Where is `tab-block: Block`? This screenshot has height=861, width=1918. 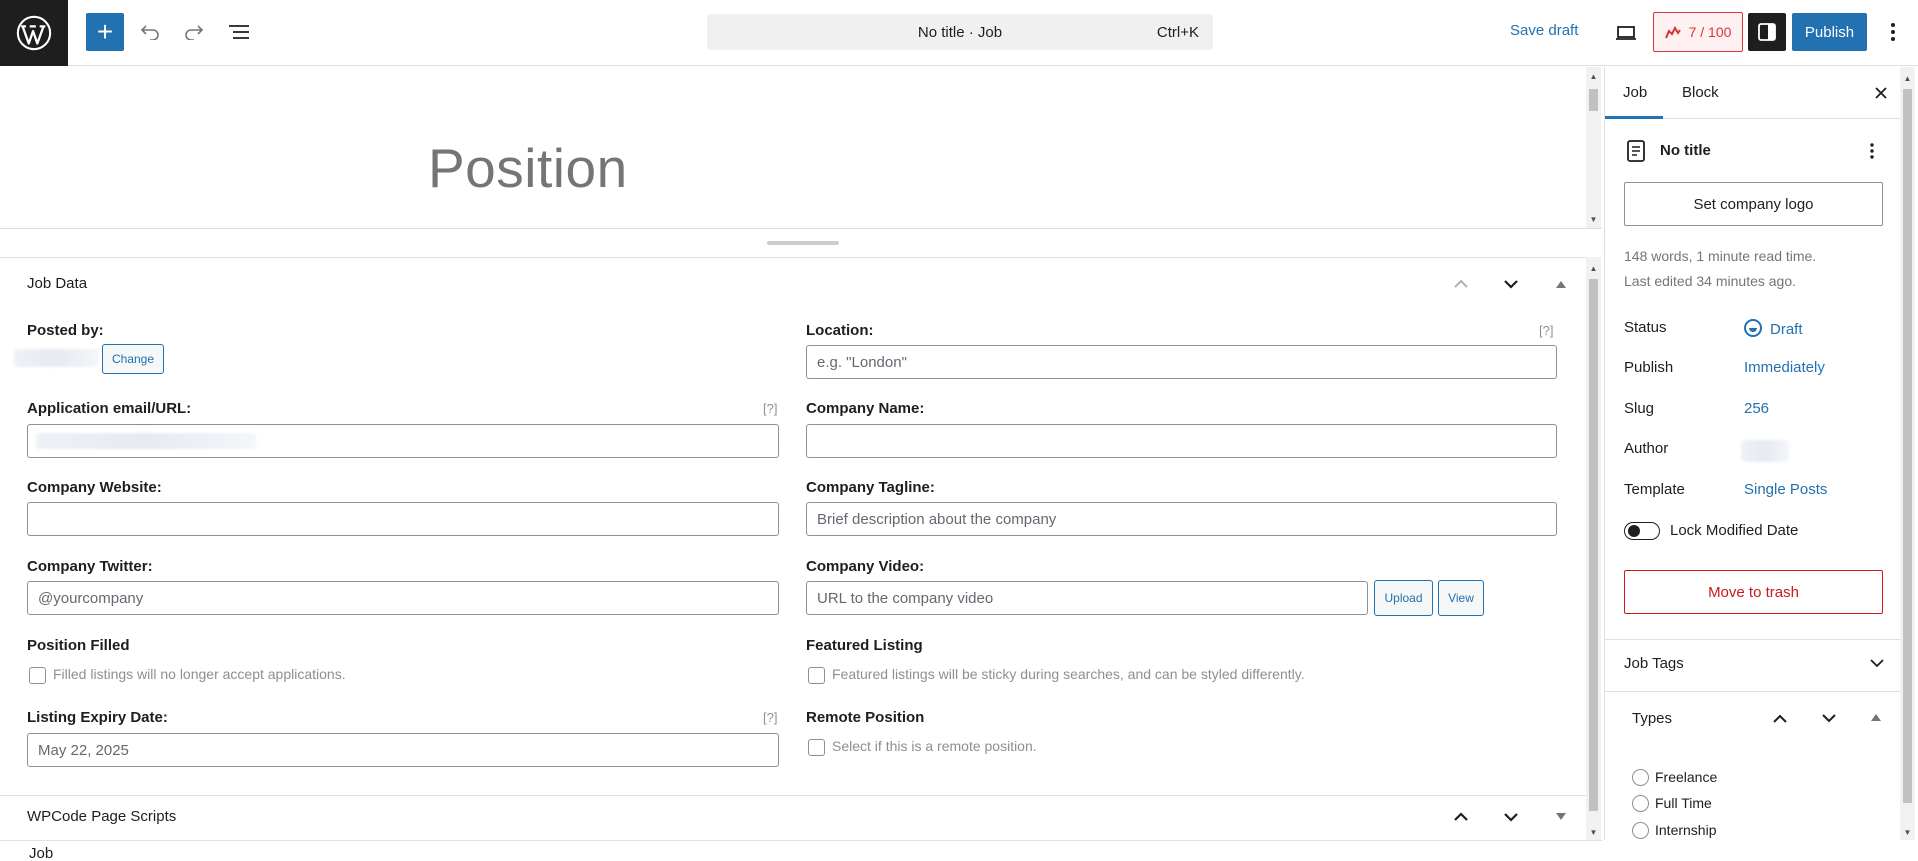
tab-block: Block is located at coordinates (1700, 92).